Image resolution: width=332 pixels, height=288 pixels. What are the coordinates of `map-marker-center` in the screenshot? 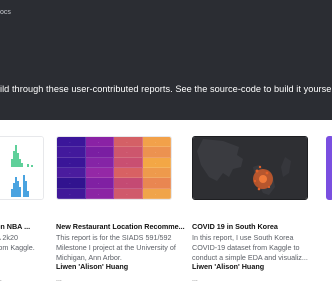 It's located at (263, 179).